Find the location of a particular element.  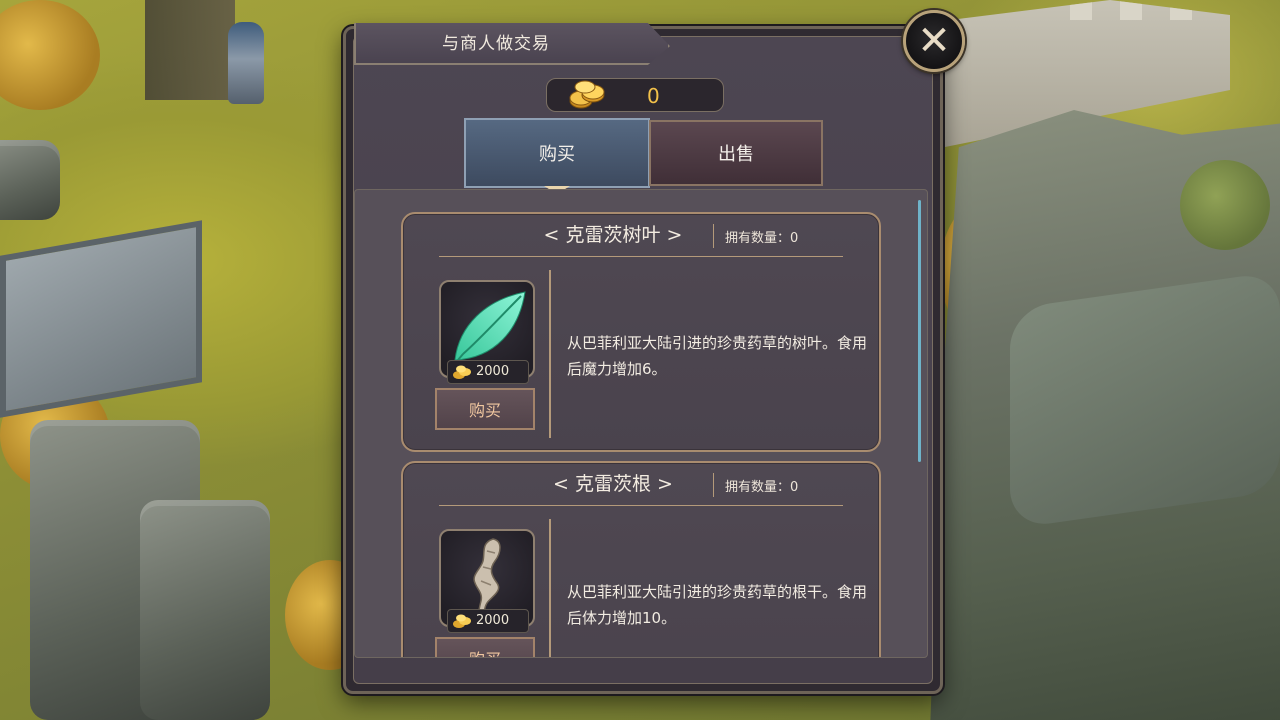

player-character is located at coordinates (246, 63).